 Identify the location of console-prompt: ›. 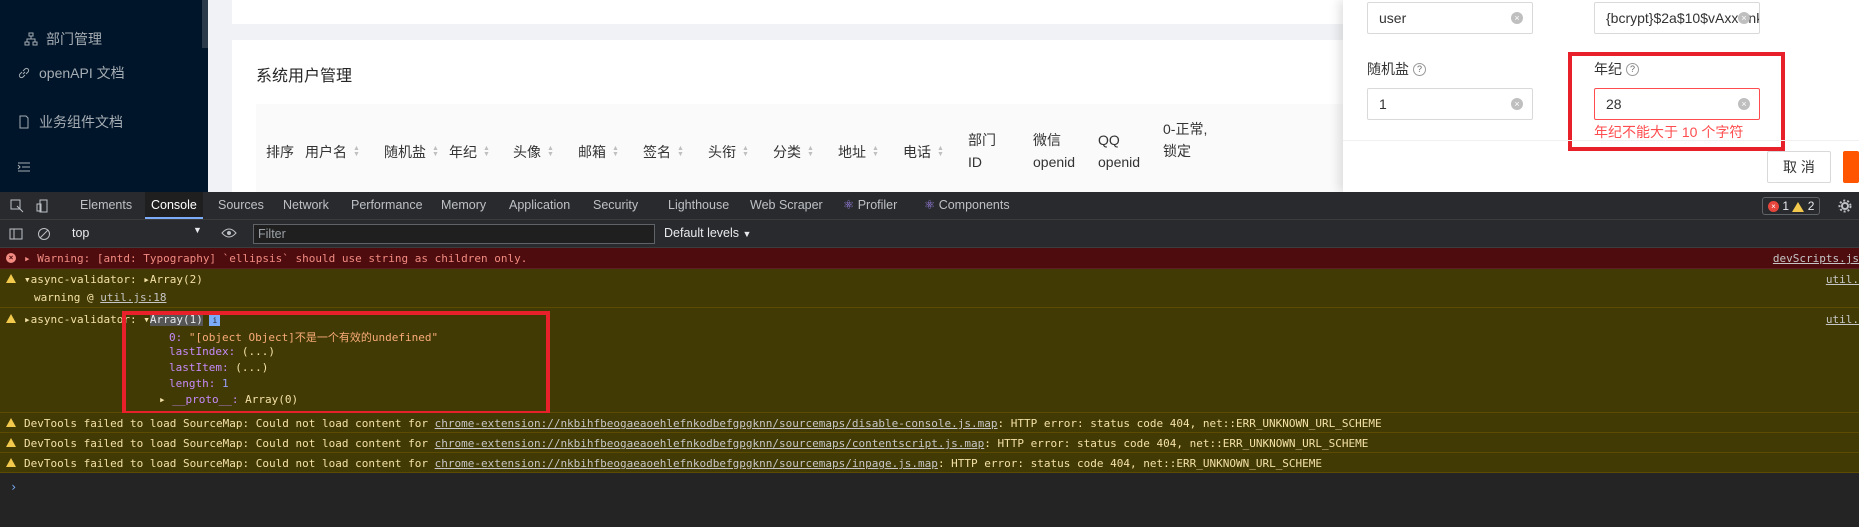
(13, 487).